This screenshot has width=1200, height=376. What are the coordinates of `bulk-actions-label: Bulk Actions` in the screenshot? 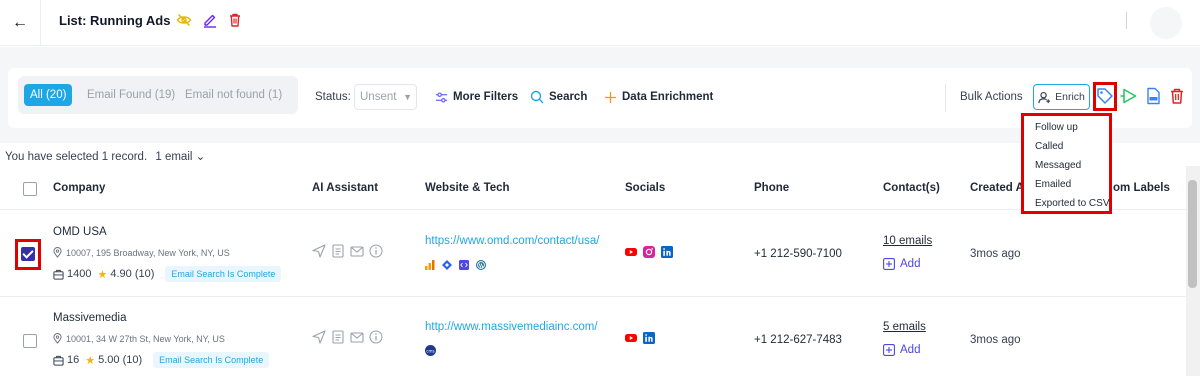 It's located at (991, 97).